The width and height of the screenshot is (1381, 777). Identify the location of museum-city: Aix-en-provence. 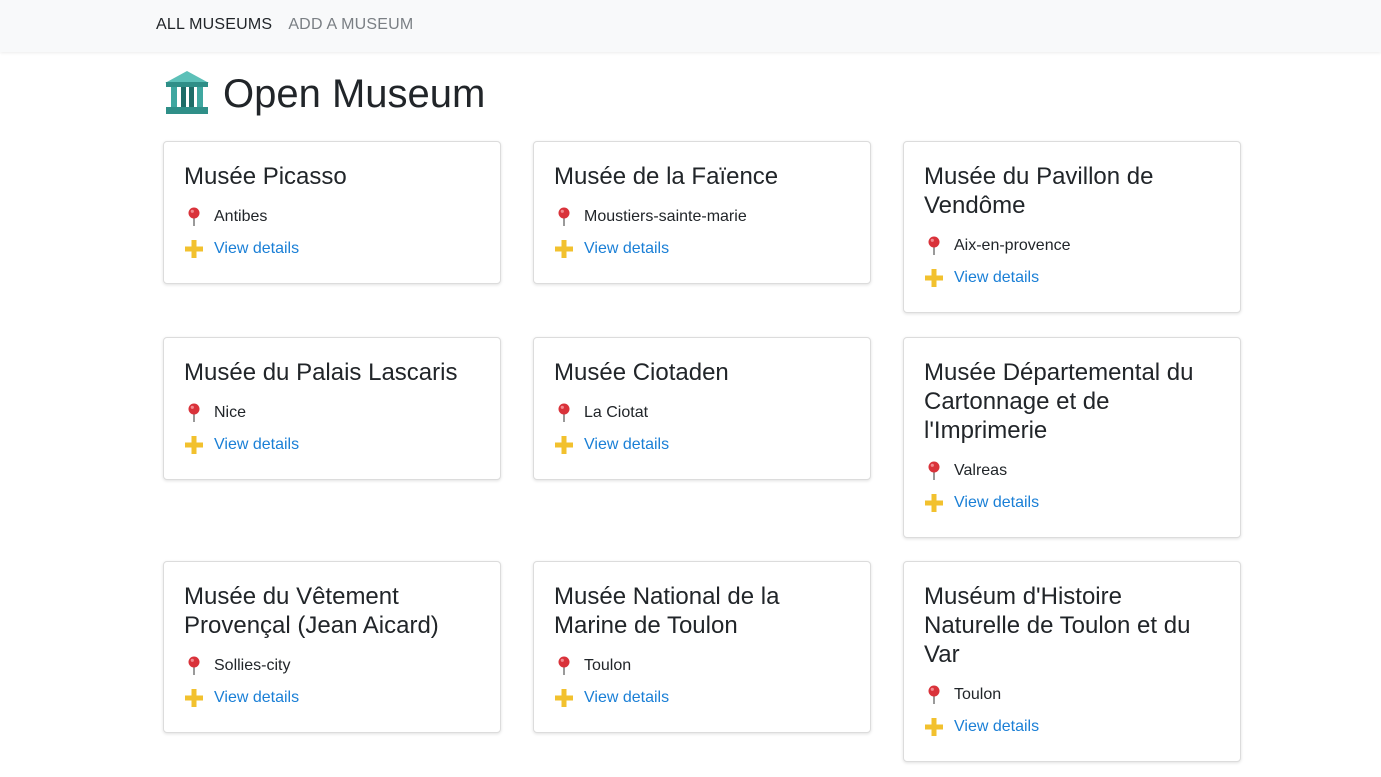
(1012, 245).